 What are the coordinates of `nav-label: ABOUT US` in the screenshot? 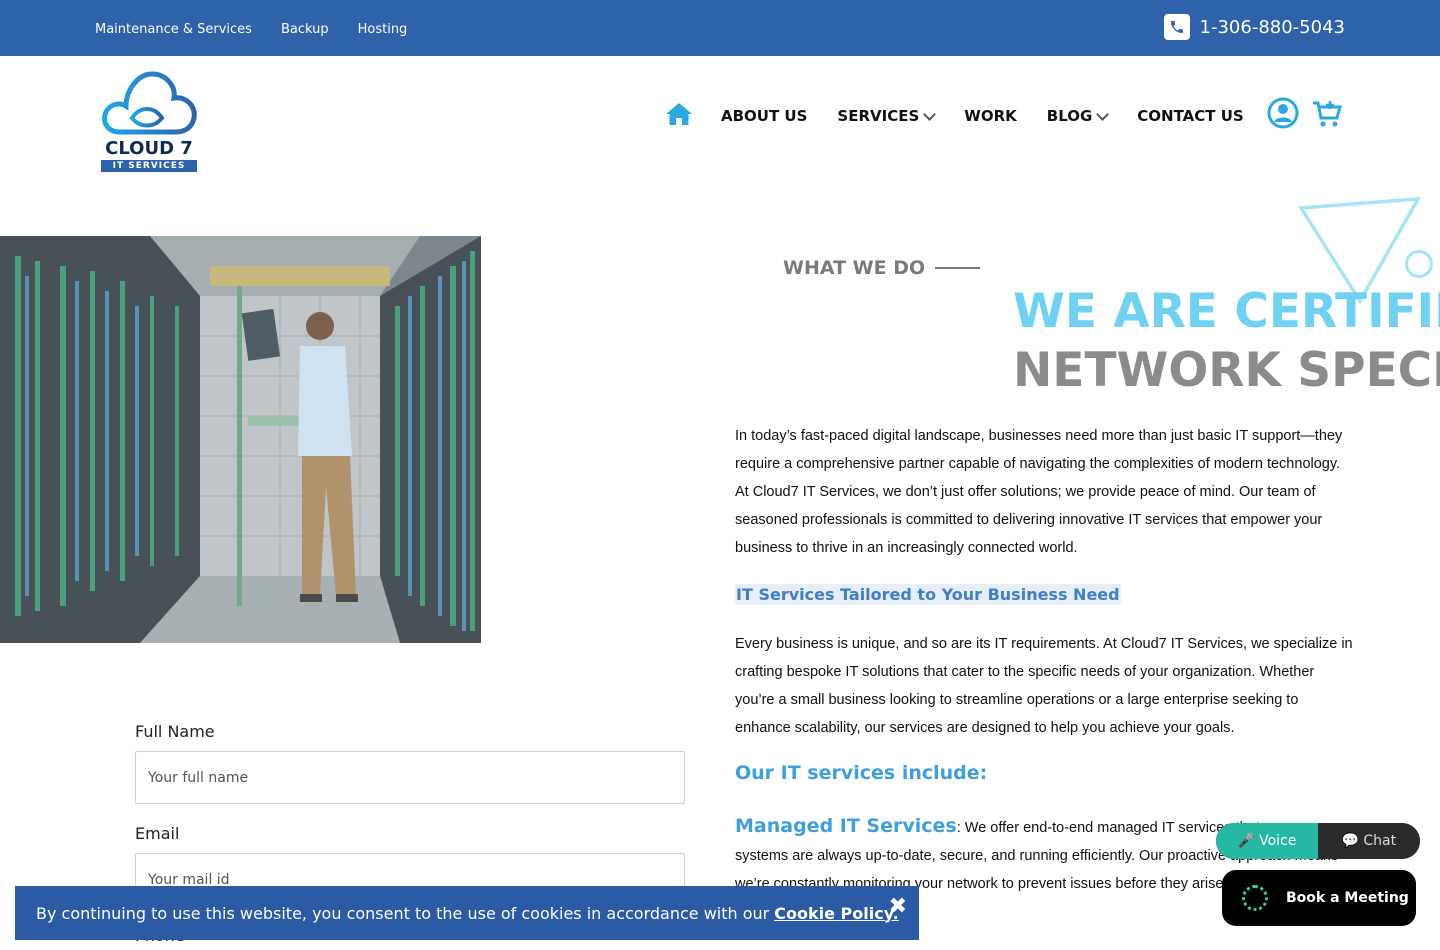 It's located at (764, 116).